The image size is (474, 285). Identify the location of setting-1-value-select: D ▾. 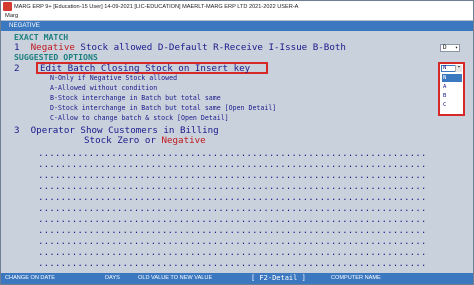
(450, 48).